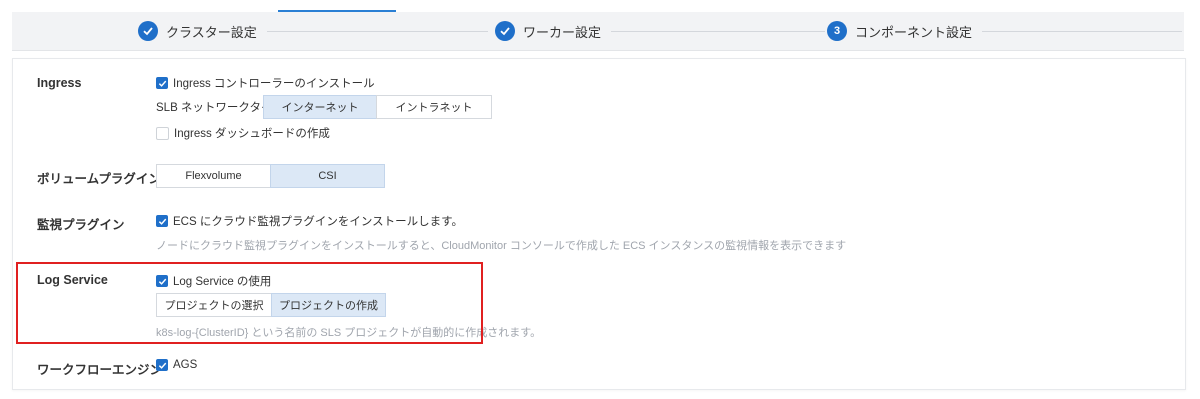 The width and height of the screenshot is (1200, 399). I want to click on step-bar: クラスター設定 ワーカー設定 3 コンポーネント設定, so click(598, 30).